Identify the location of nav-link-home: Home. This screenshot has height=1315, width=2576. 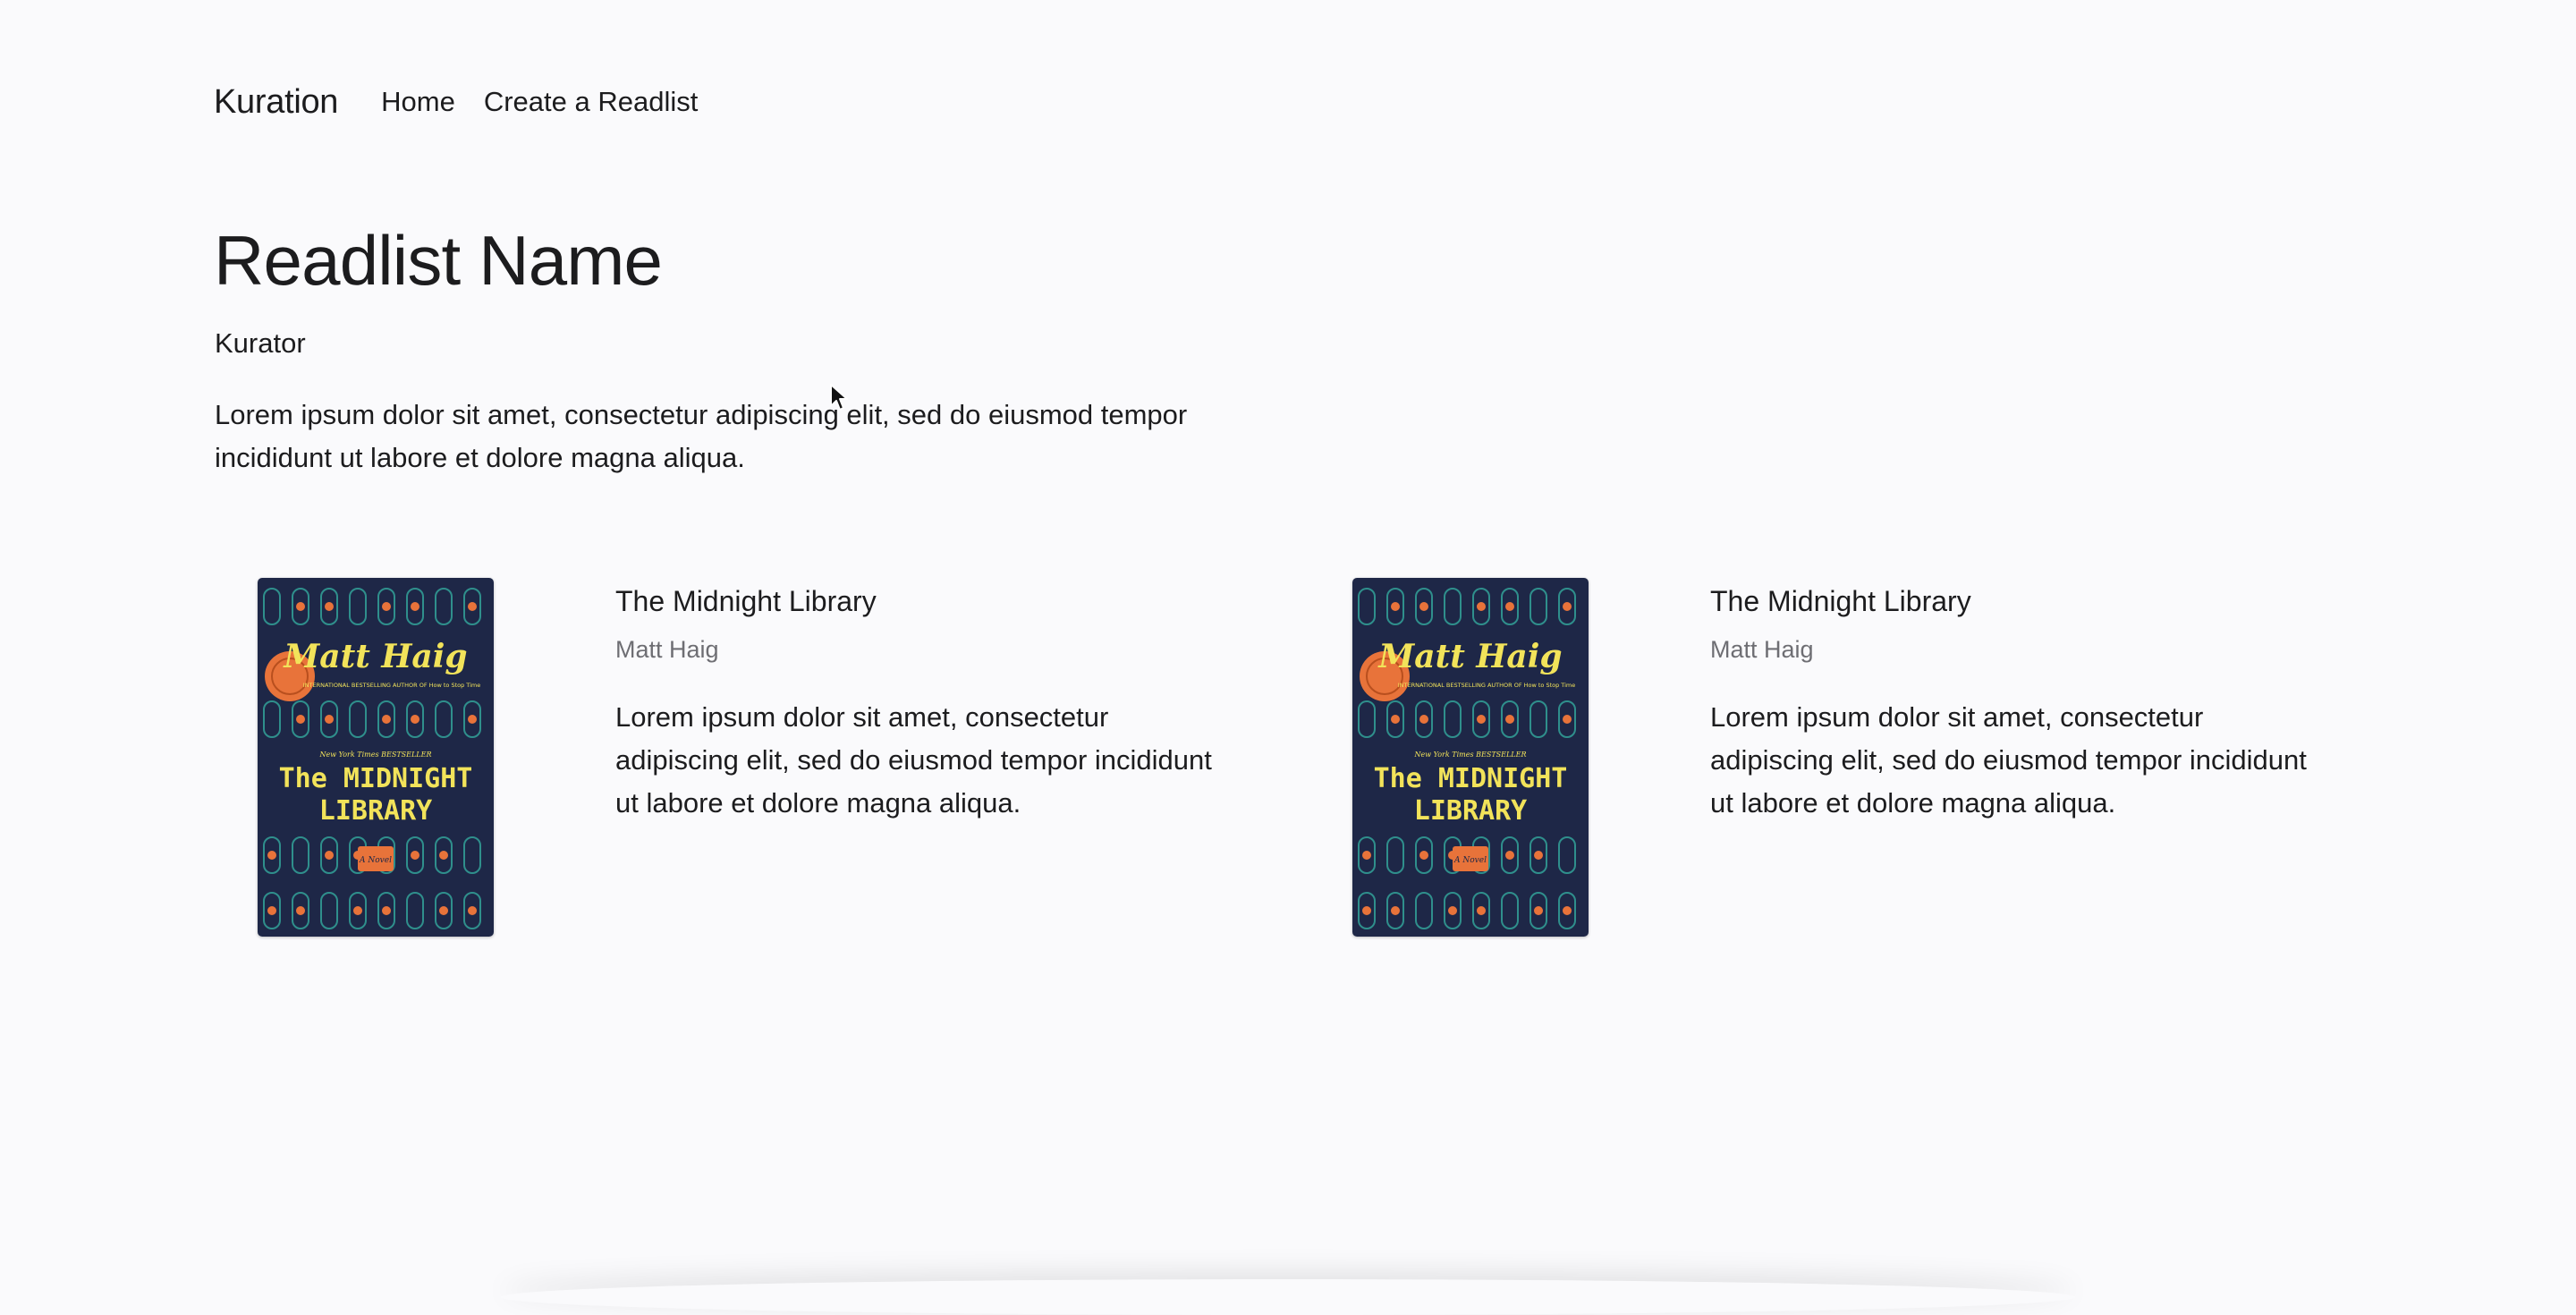
(418, 102).